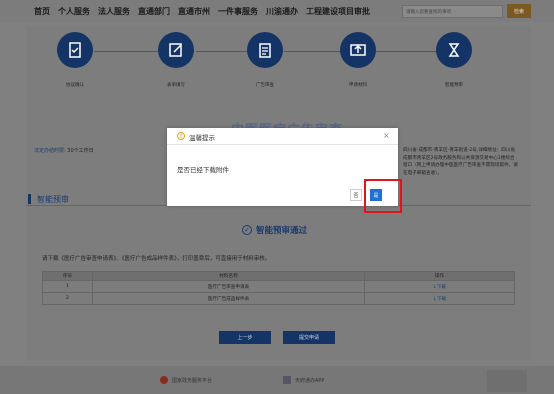 This screenshot has height=394, width=554. What do you see at coordinates (202, 138) in the screenshot?
I see `dialog-title: 温馨提示` at bounding box center [202, 138].